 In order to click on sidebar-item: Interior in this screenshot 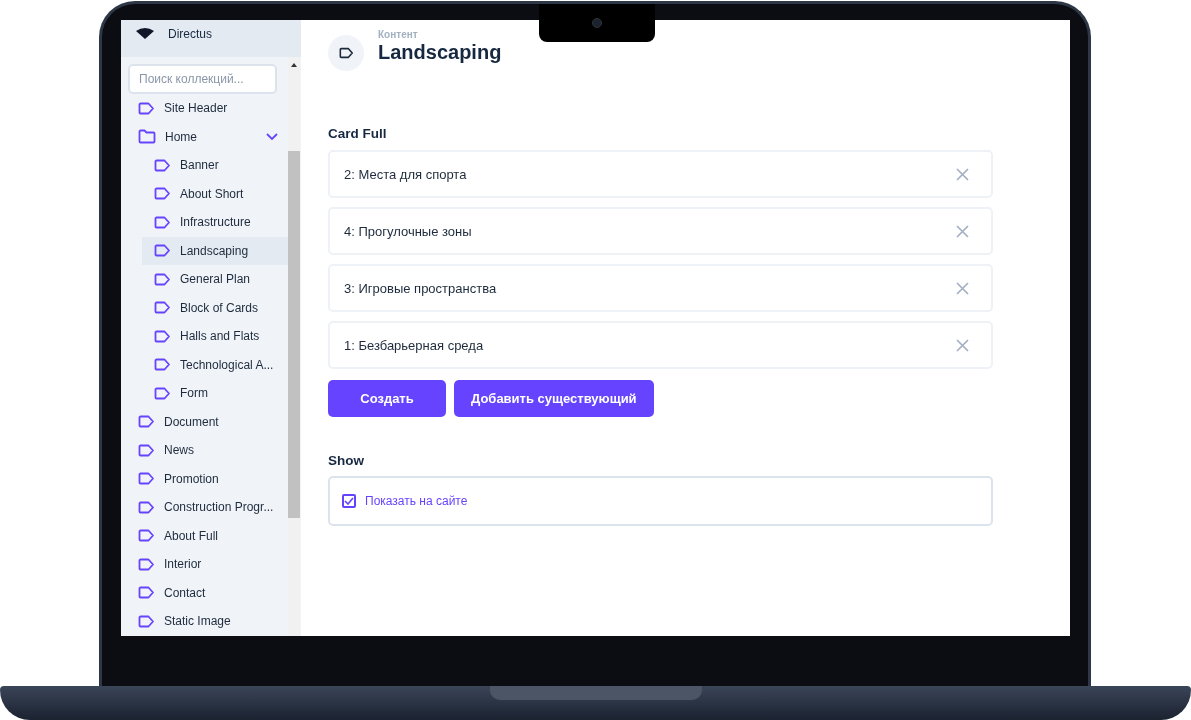, I will do `click(204, 564)`.